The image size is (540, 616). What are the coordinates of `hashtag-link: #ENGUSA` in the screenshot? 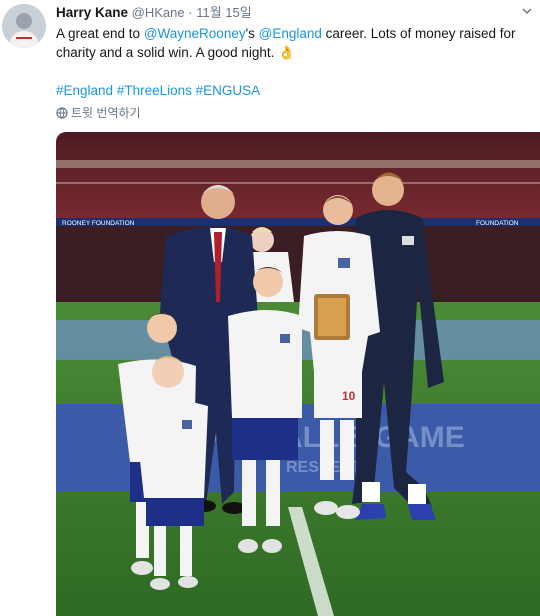 It's located at (228, 90).